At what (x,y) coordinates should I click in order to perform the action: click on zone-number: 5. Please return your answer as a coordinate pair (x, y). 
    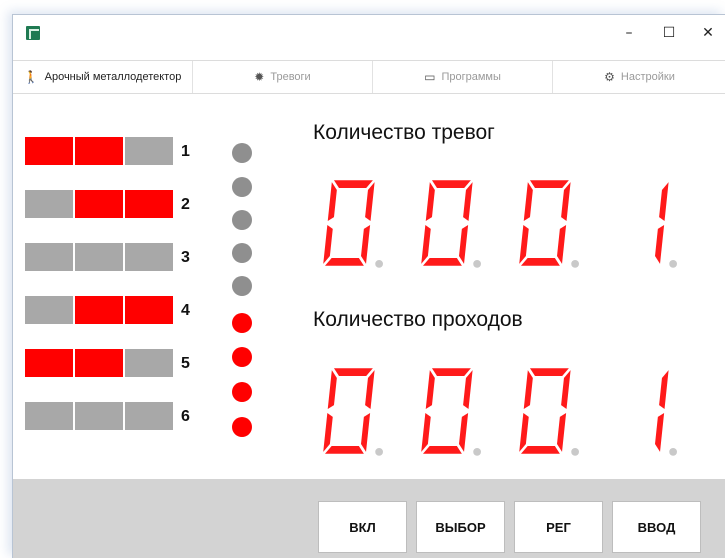
    Looking at the image, I should click on (185, 363).